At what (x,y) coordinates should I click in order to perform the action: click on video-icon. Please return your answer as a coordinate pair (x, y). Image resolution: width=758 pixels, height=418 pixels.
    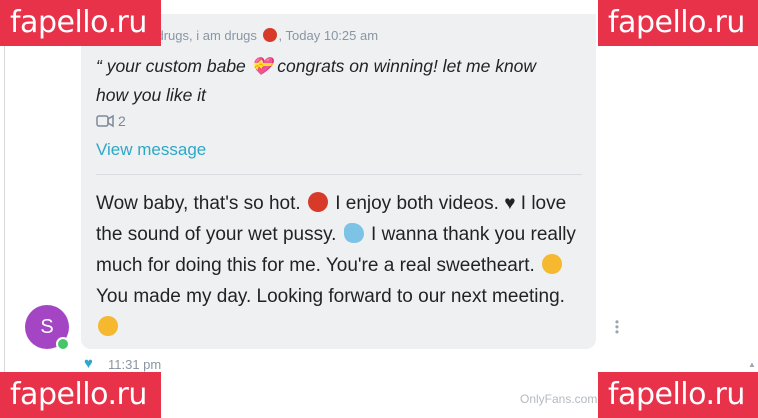
    Looking at the image, I should click on (105, 121).